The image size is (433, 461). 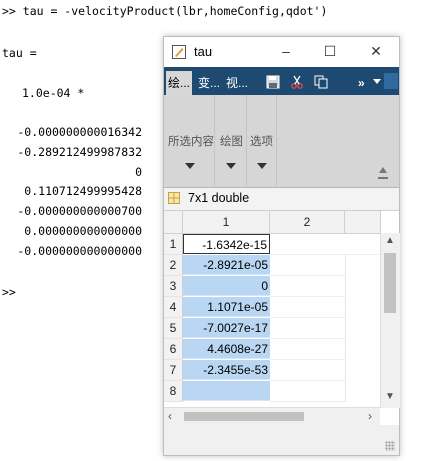 I want to click on horizontal-scrollbar: ‹ ›, so click(x=272, y=416).